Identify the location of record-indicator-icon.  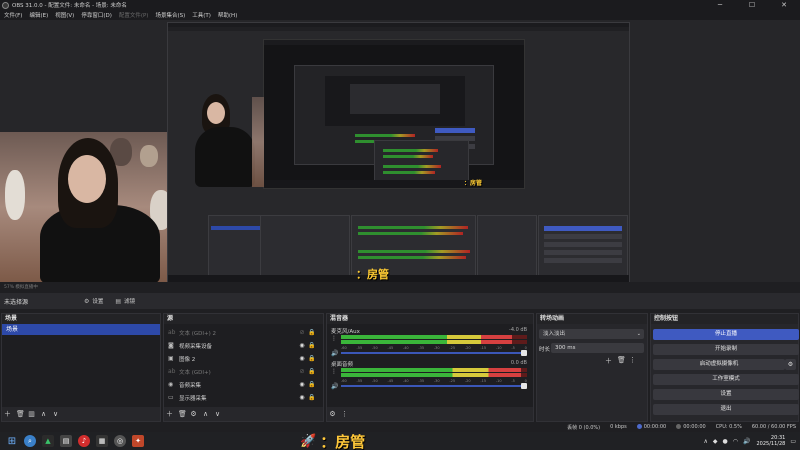
(679, 426).